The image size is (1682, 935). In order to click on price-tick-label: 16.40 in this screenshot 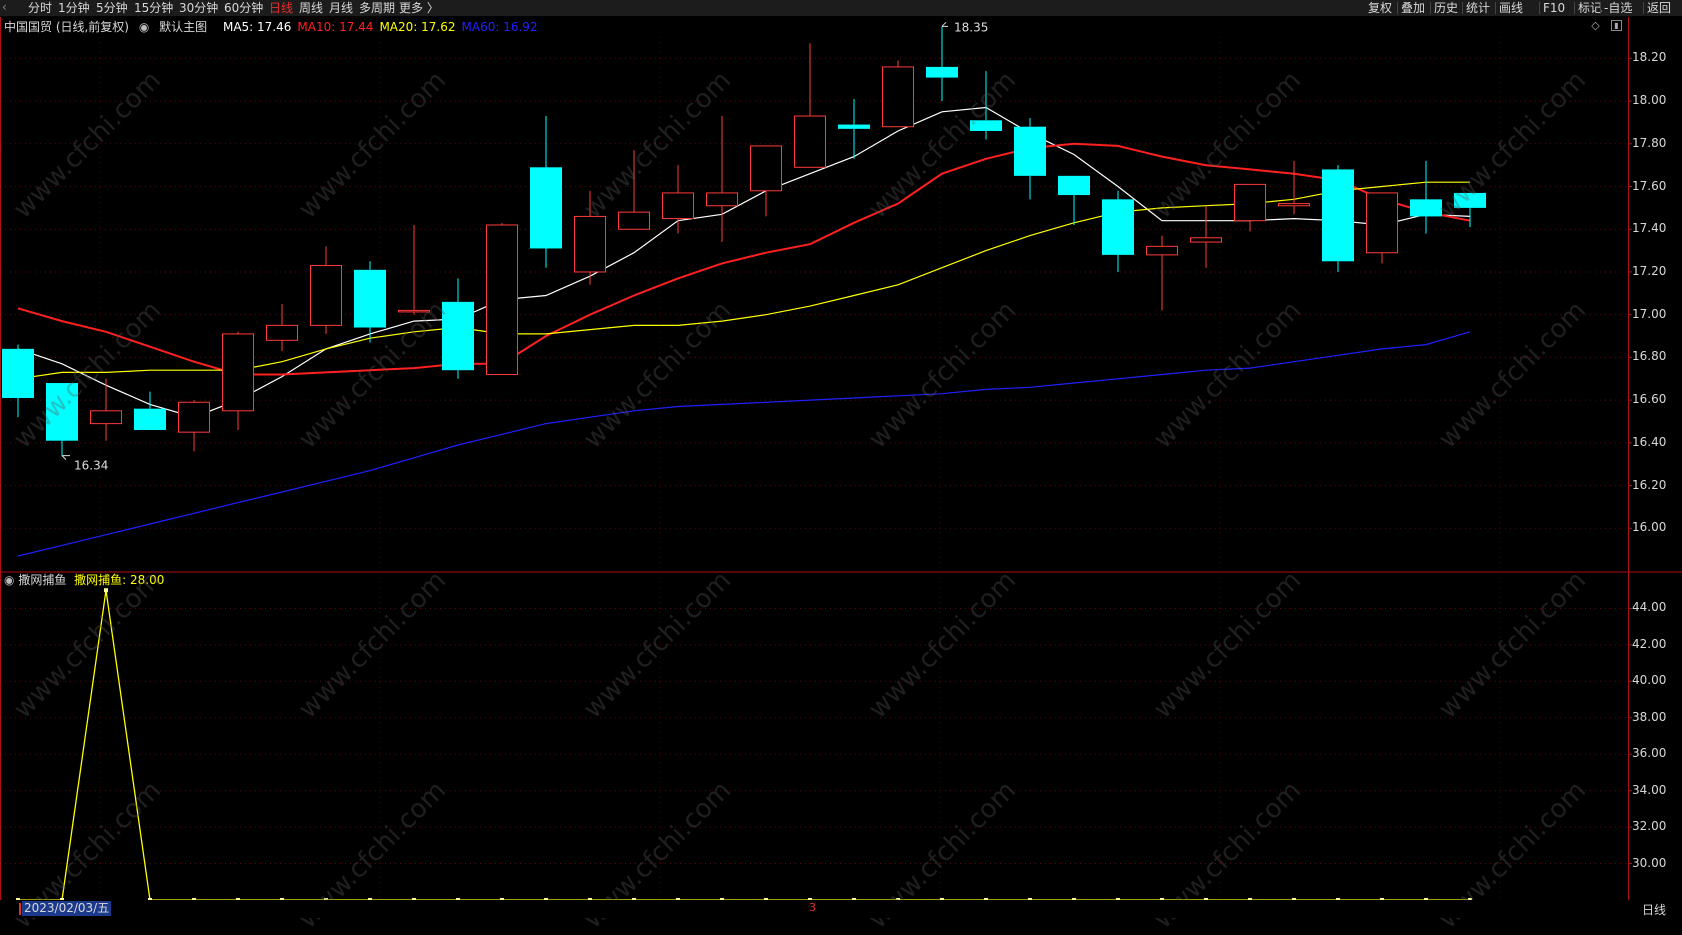, I will do `click(1649, 441)`.